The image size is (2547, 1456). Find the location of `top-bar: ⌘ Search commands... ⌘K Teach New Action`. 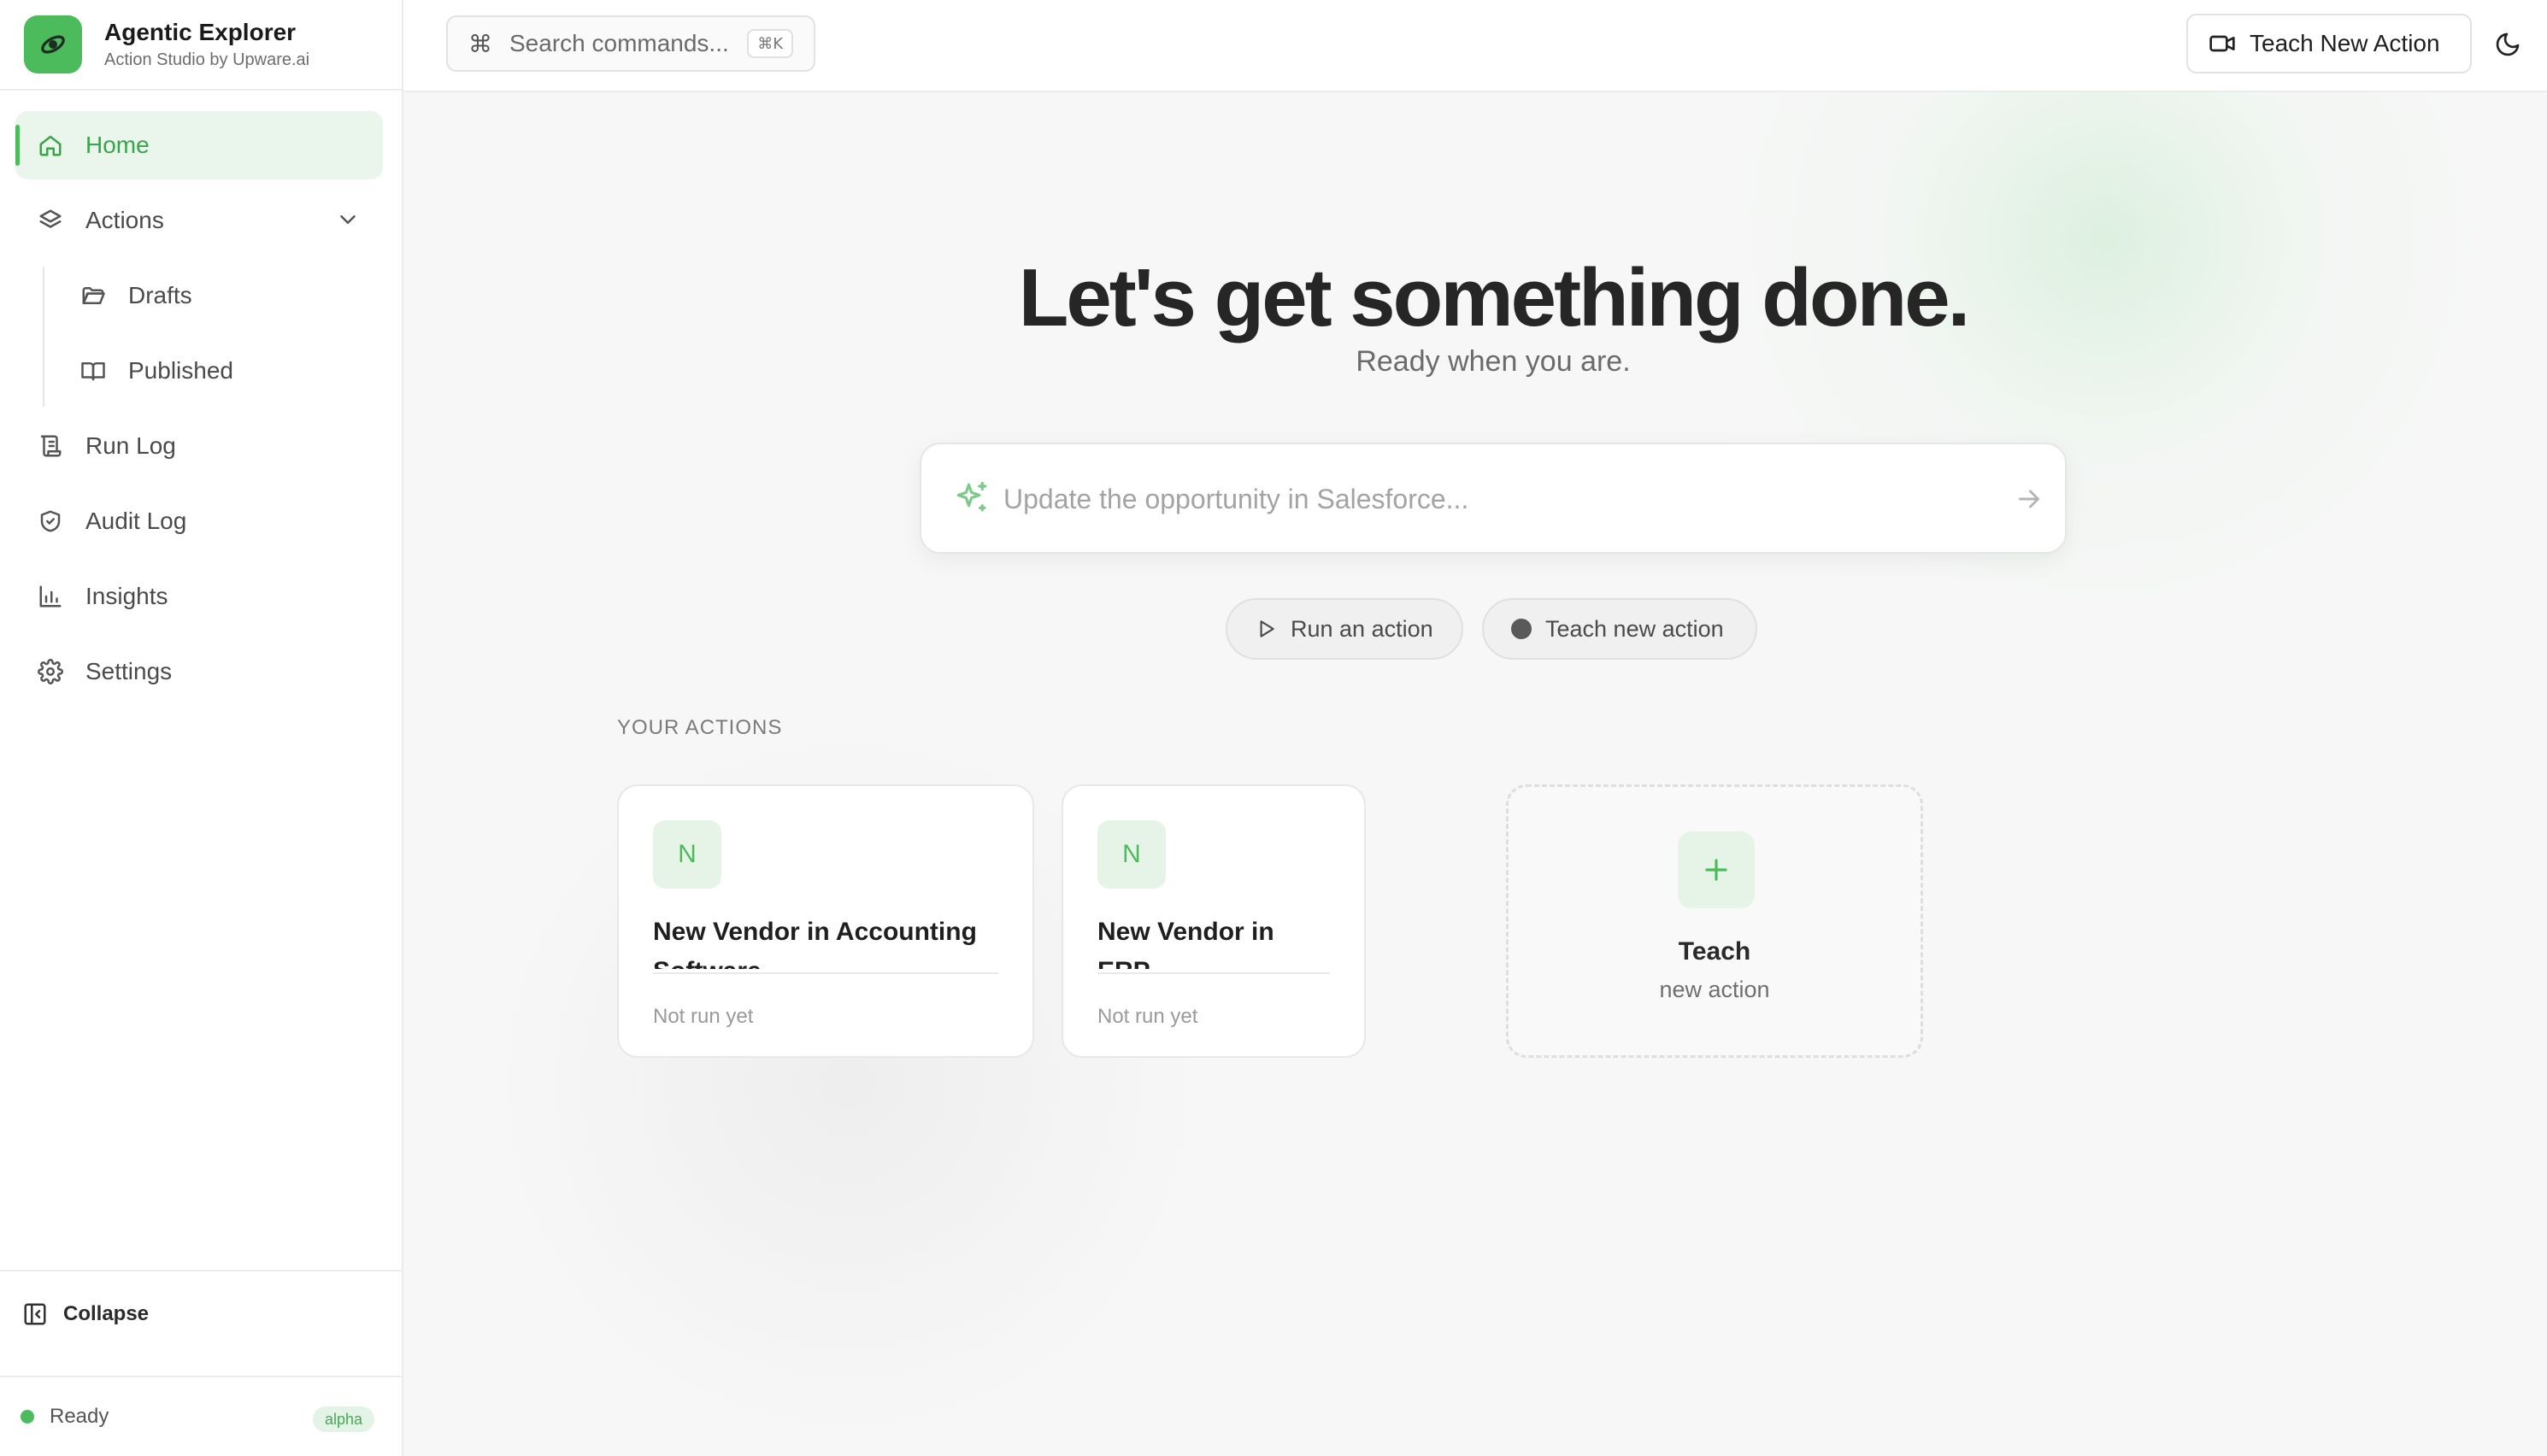

top-bar: ⌘ Search commands... ⌘K Teach New Action is located at coordinates (1475, 46).